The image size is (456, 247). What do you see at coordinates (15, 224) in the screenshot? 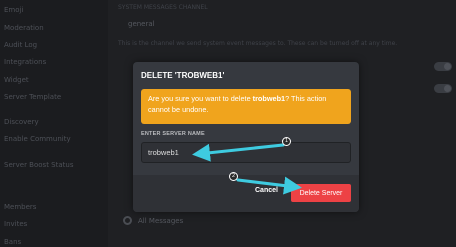
I see `sidebar-item-invites: Invites` at bounding box center [15, 224].